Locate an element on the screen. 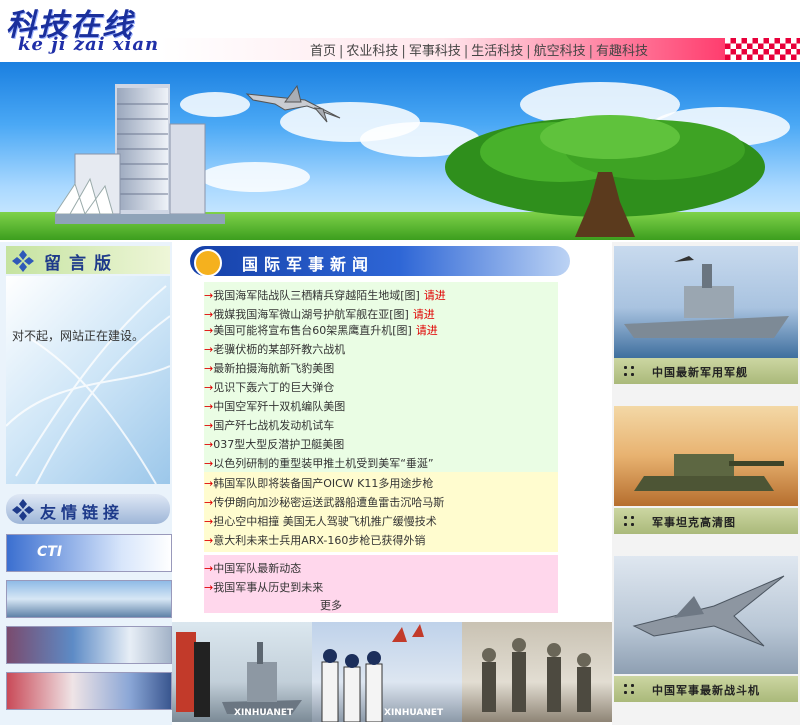 This screenshot has width=800, height=726. news-item: →俄媒我国海军微山湖号护航军舰在亚[图] 请进 is located at coordinates (319, 314).